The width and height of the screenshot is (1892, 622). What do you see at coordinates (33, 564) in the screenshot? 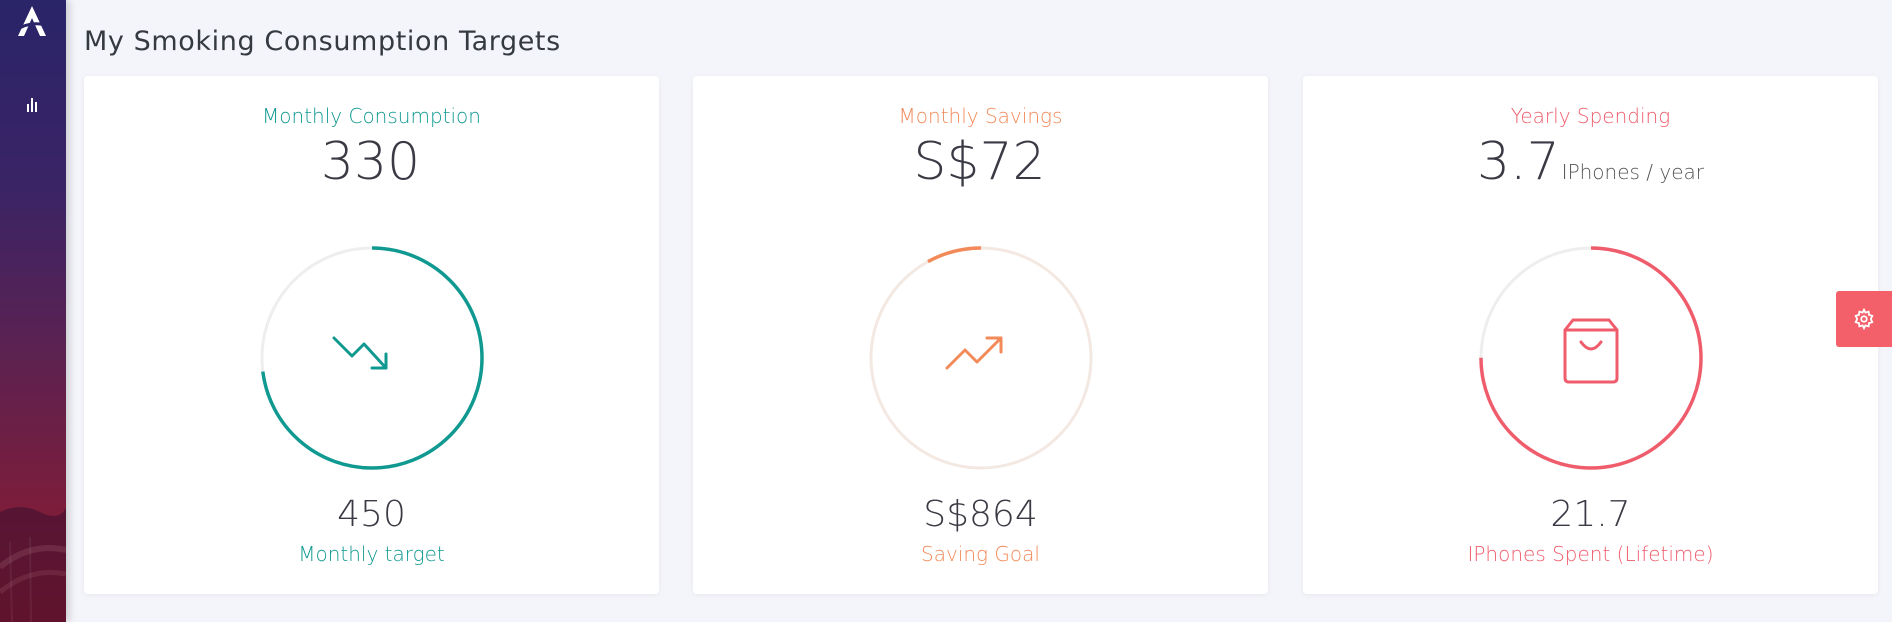
I see `sidebar-background-image` at bounding box center [33, 564].